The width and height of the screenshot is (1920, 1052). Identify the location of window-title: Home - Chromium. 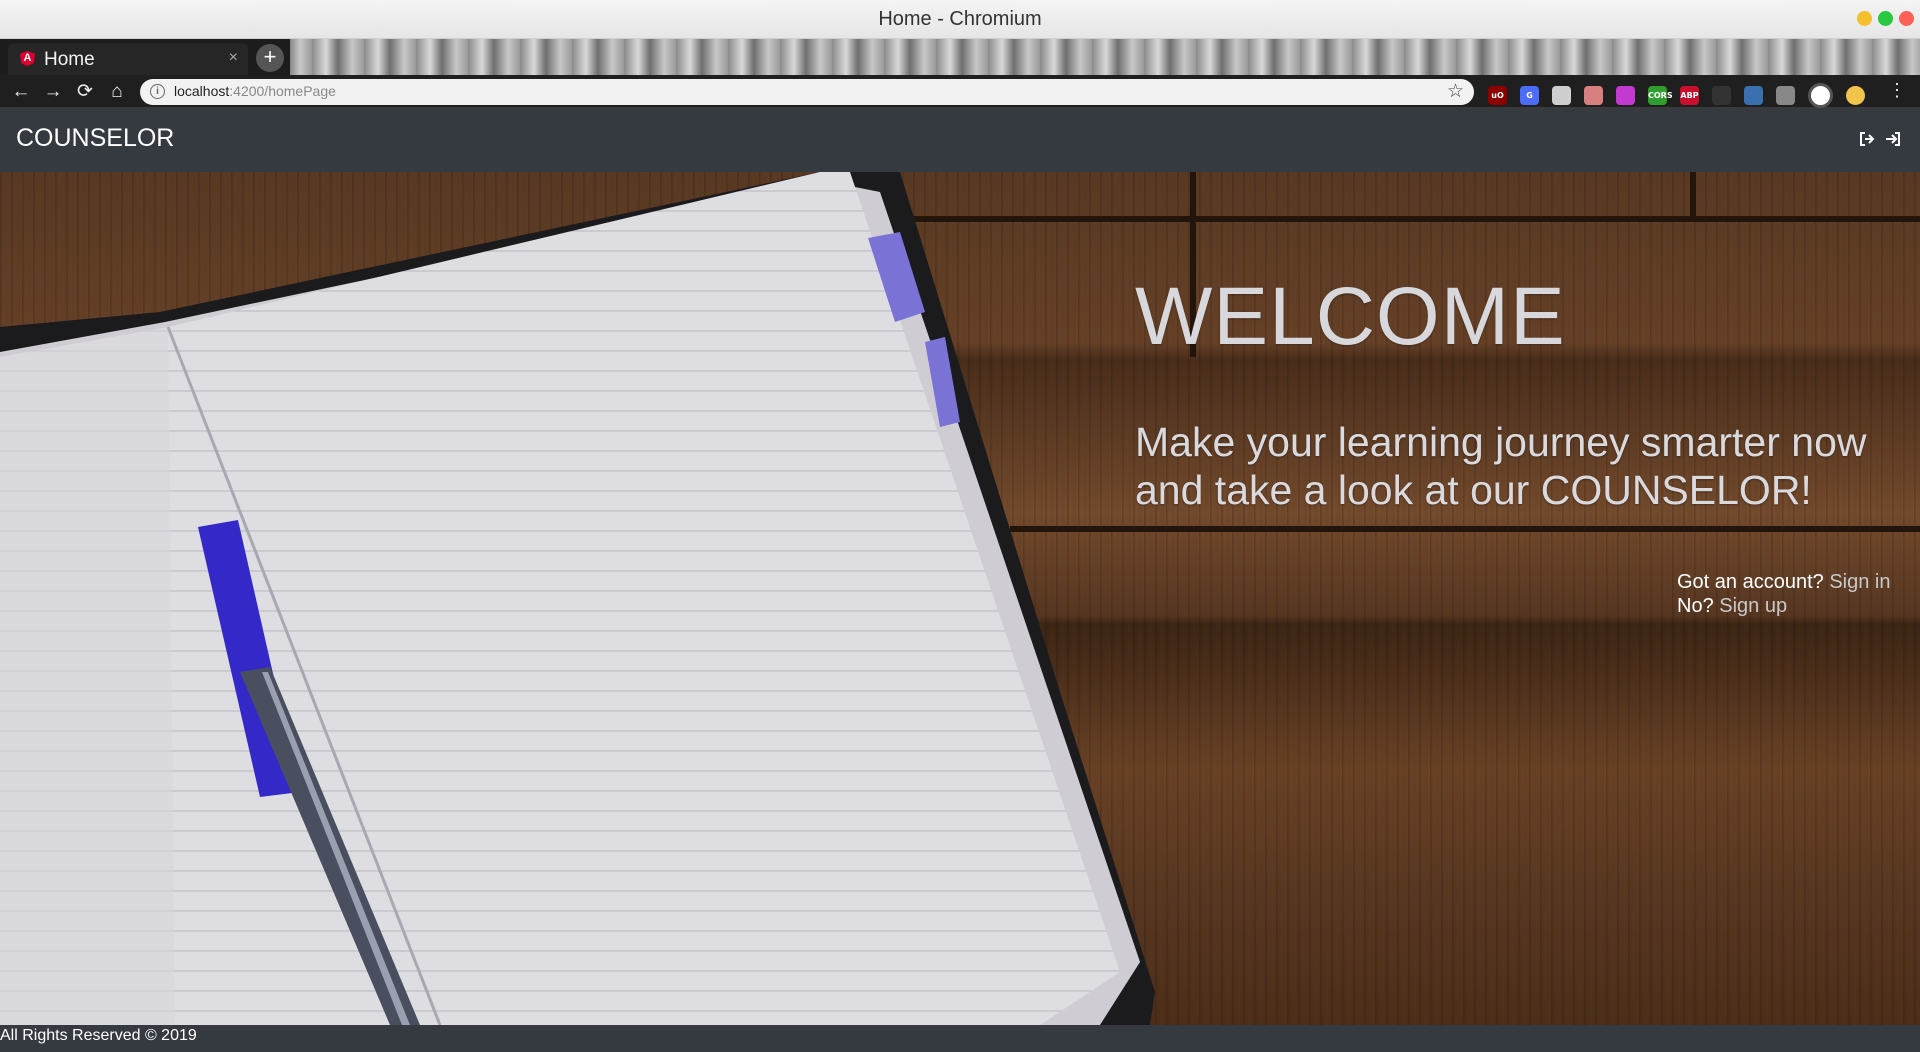
(960, 19).